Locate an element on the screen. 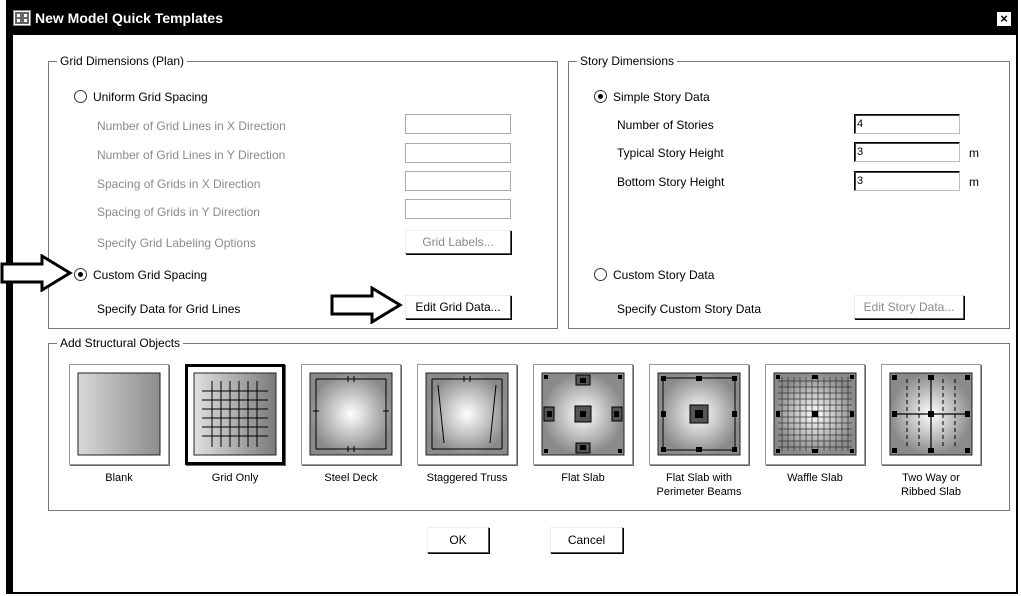  template-waffle-slab is located at coordinates (815, 414).